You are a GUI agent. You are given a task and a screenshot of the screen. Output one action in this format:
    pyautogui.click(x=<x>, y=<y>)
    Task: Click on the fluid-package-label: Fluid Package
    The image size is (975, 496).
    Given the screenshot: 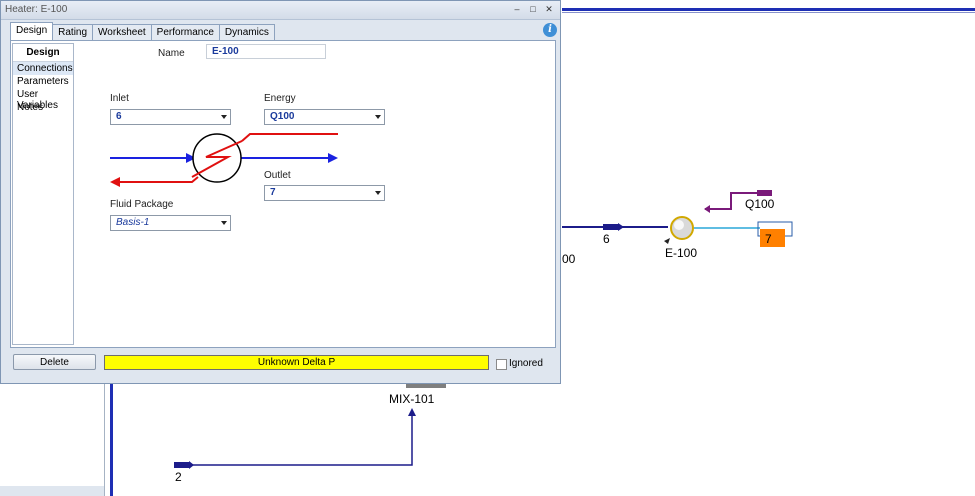 What is the action you would take?
    pyautogui.click(x=142, y=204)
    